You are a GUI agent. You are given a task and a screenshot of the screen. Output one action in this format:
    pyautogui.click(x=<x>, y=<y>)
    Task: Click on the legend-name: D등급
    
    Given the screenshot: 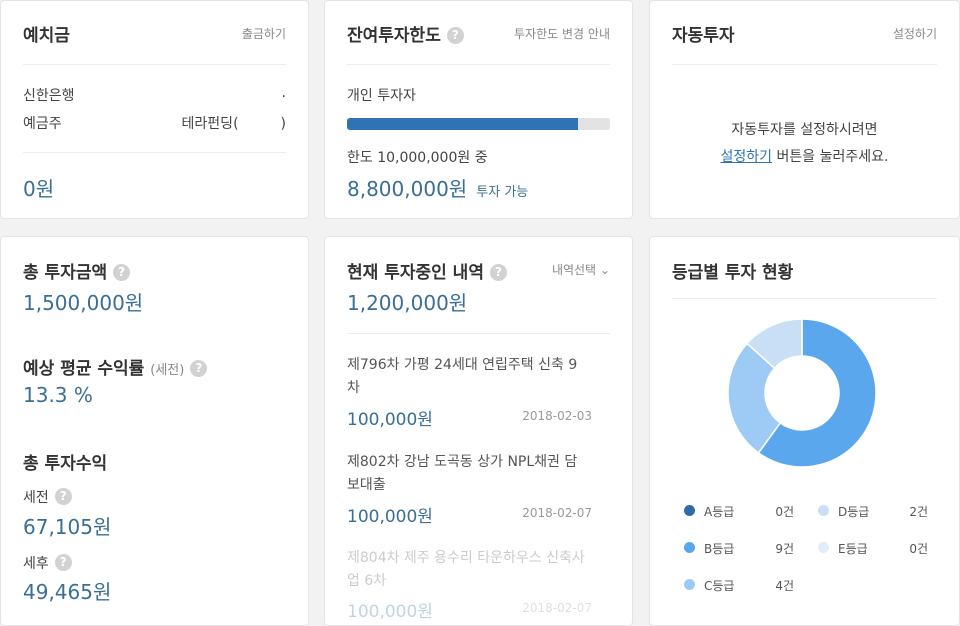 What is the action you would take?
    pyautogui.click(x=854, y=512)
    